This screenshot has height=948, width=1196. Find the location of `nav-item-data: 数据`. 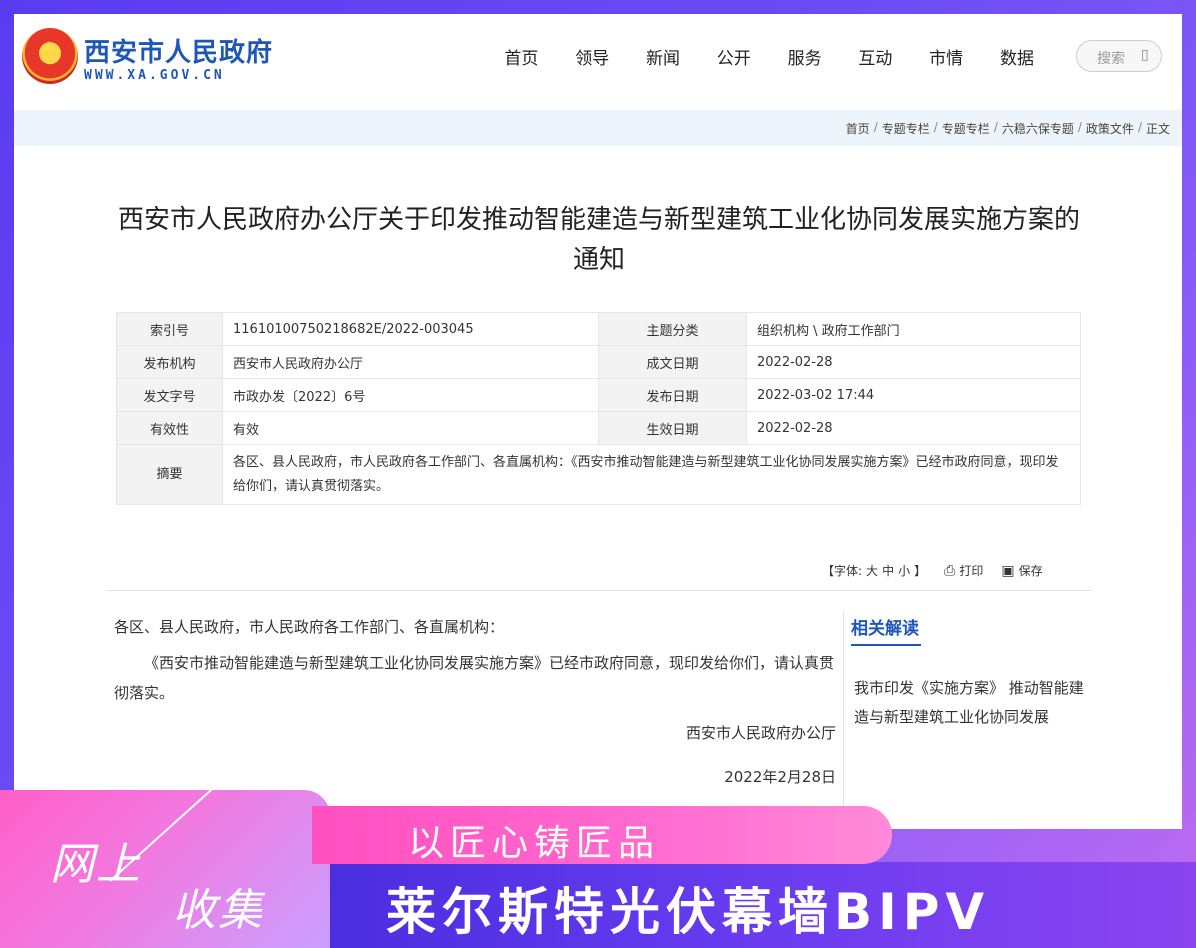

nav-item-data: 数据 is located at coordinates (1017, 56).